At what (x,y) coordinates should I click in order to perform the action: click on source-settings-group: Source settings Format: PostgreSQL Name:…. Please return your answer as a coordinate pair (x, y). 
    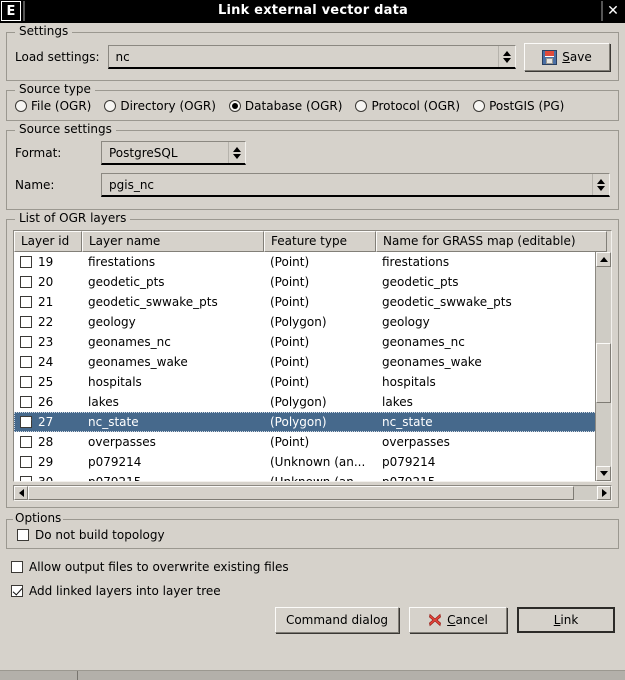
    Looking at the image, I should click on (312, 166).